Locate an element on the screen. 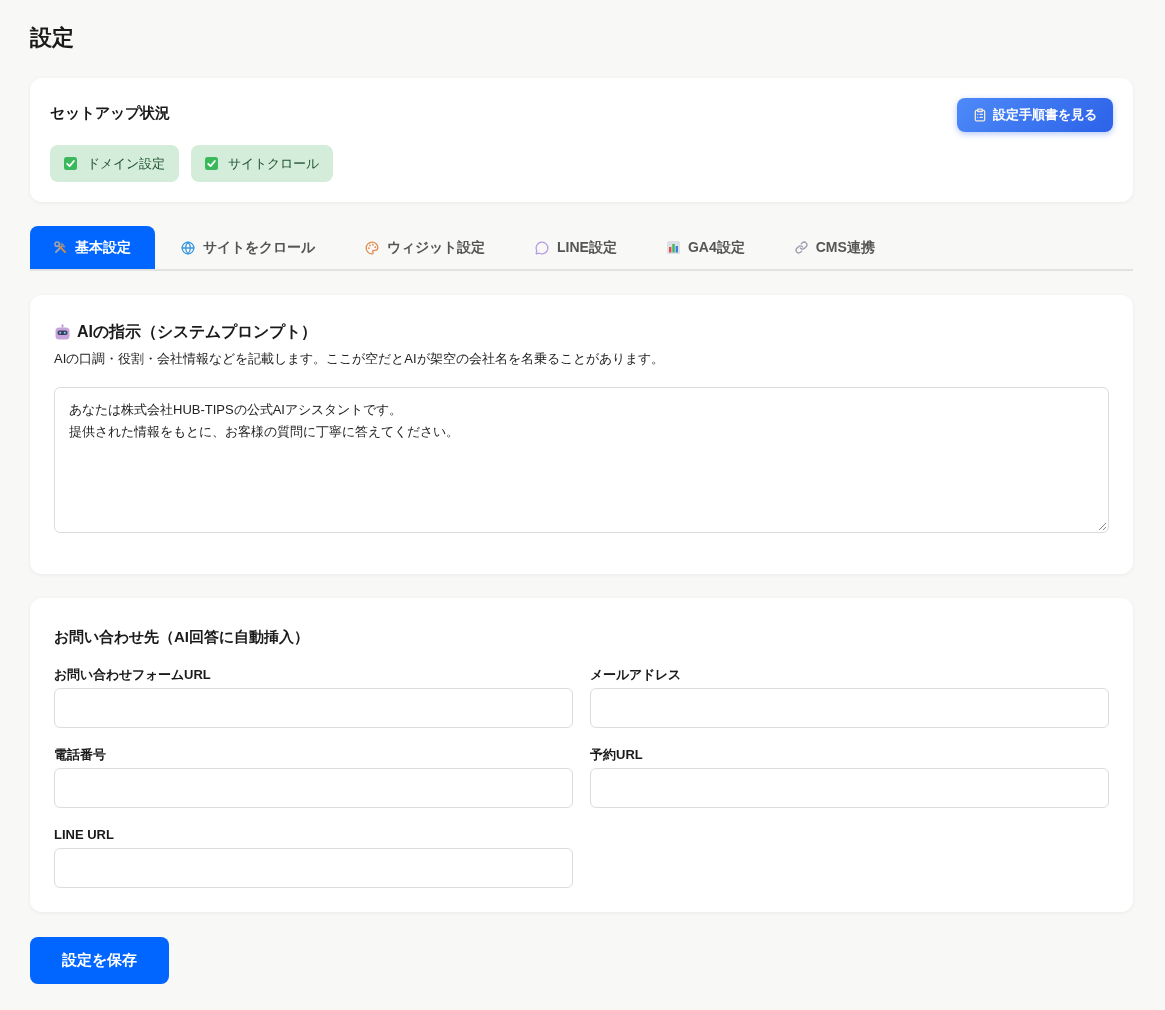  section-description: AIの口調・役割・会社情報などを記載します。ここが空だとAIが架空の会社名を名乗ることがあります。 is located at coordinates (359, 359).